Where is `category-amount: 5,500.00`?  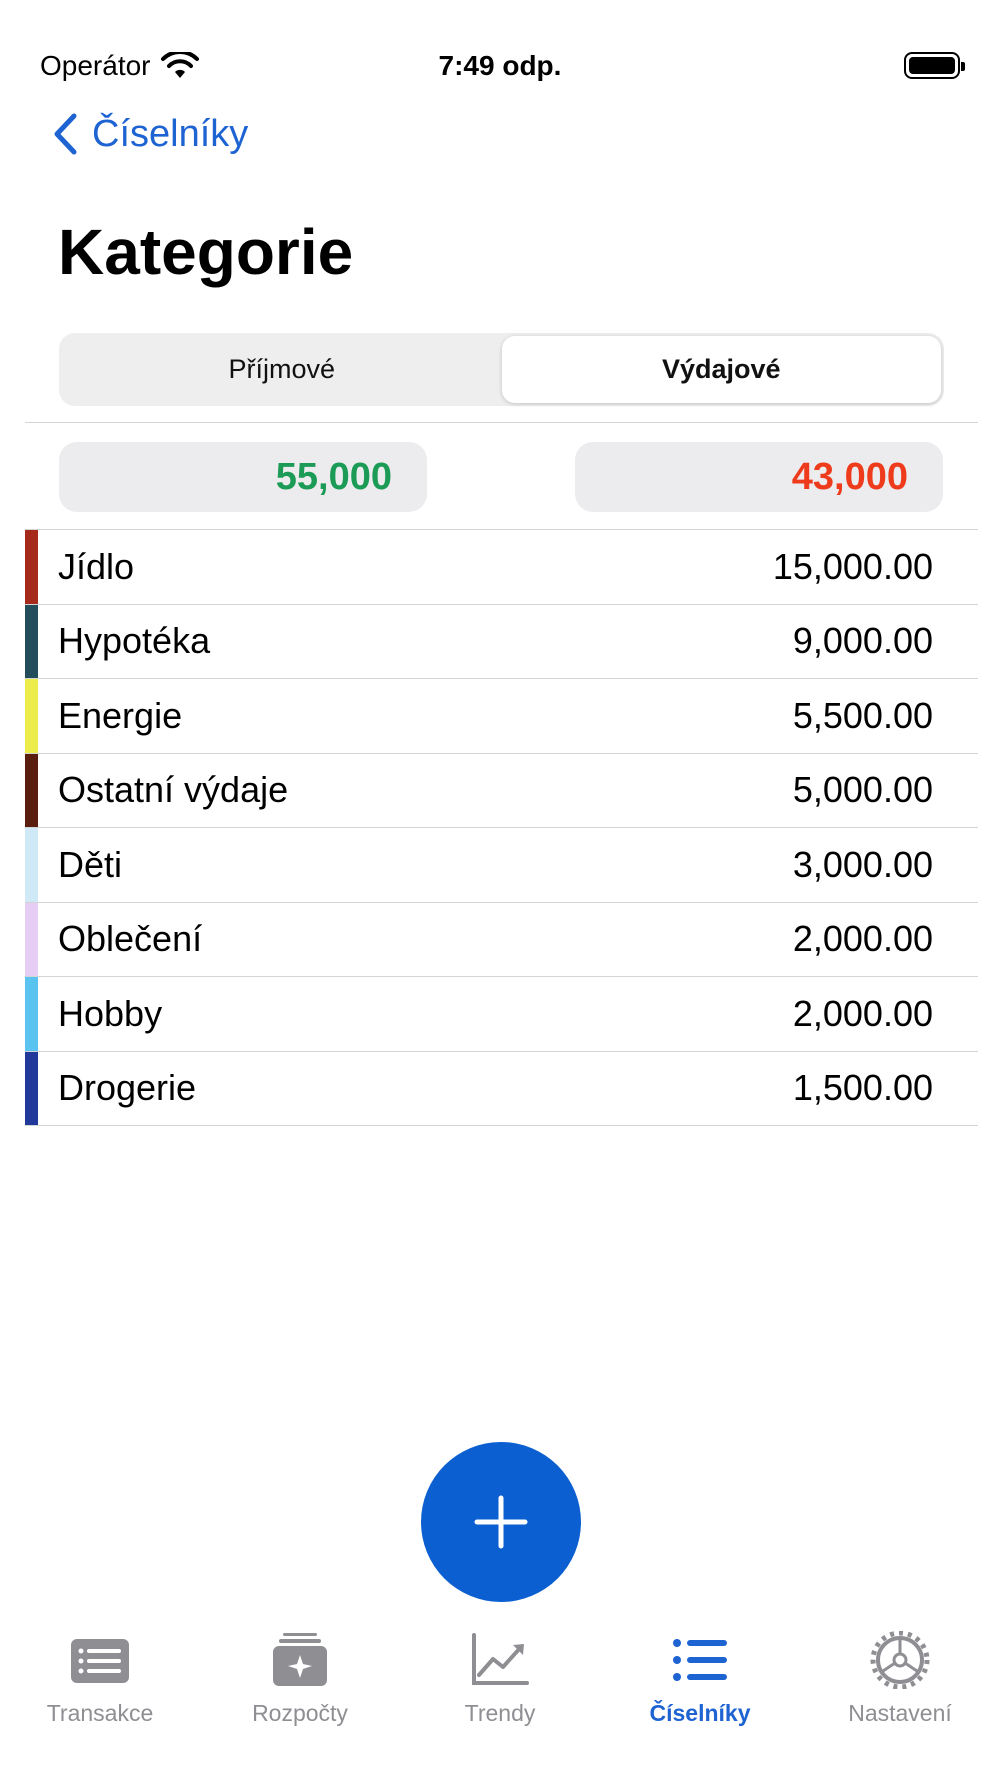 category-amount: 5,500.00 is located at coordinates (862, 715).